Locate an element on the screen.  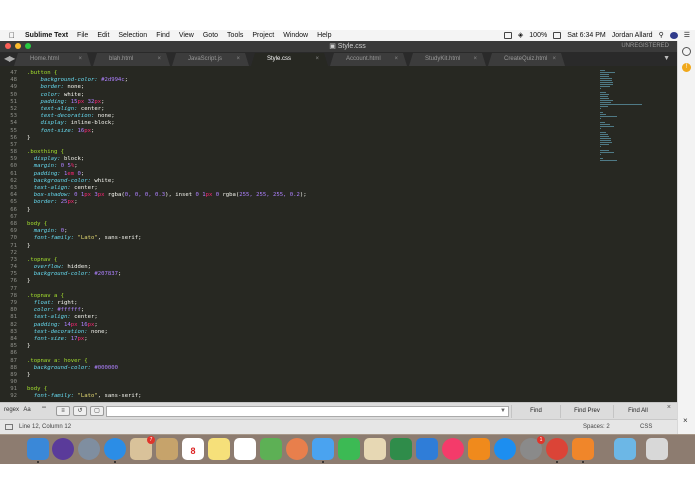
spotlight-icon: ⚲ is located at coordinates (661, 35).